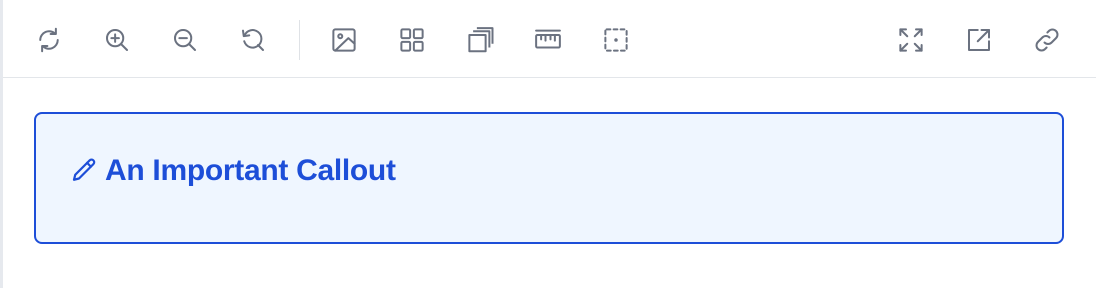  I want to click on selection-icon, so click(616, 40).